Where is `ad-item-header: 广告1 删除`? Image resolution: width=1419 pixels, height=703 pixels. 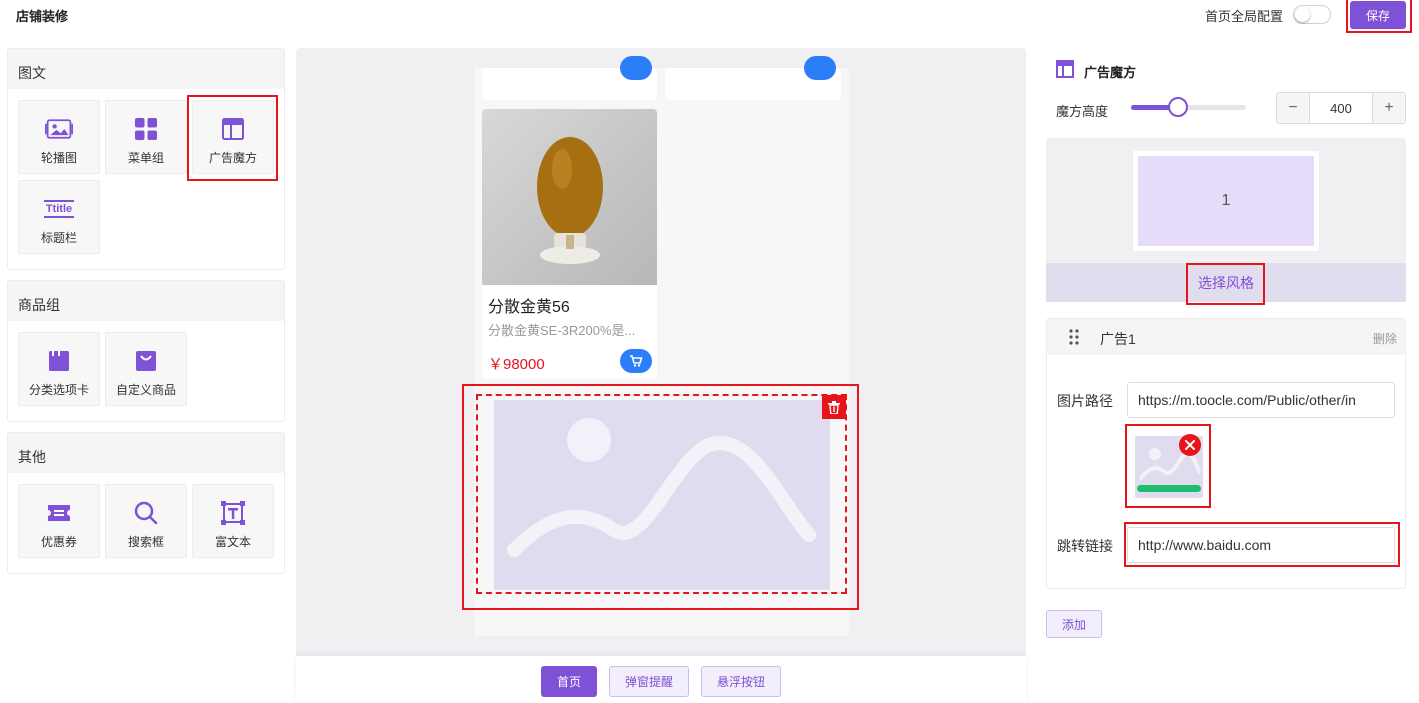 ad-item-header: 广告1 删除 is located at coordinates (1226, 337).